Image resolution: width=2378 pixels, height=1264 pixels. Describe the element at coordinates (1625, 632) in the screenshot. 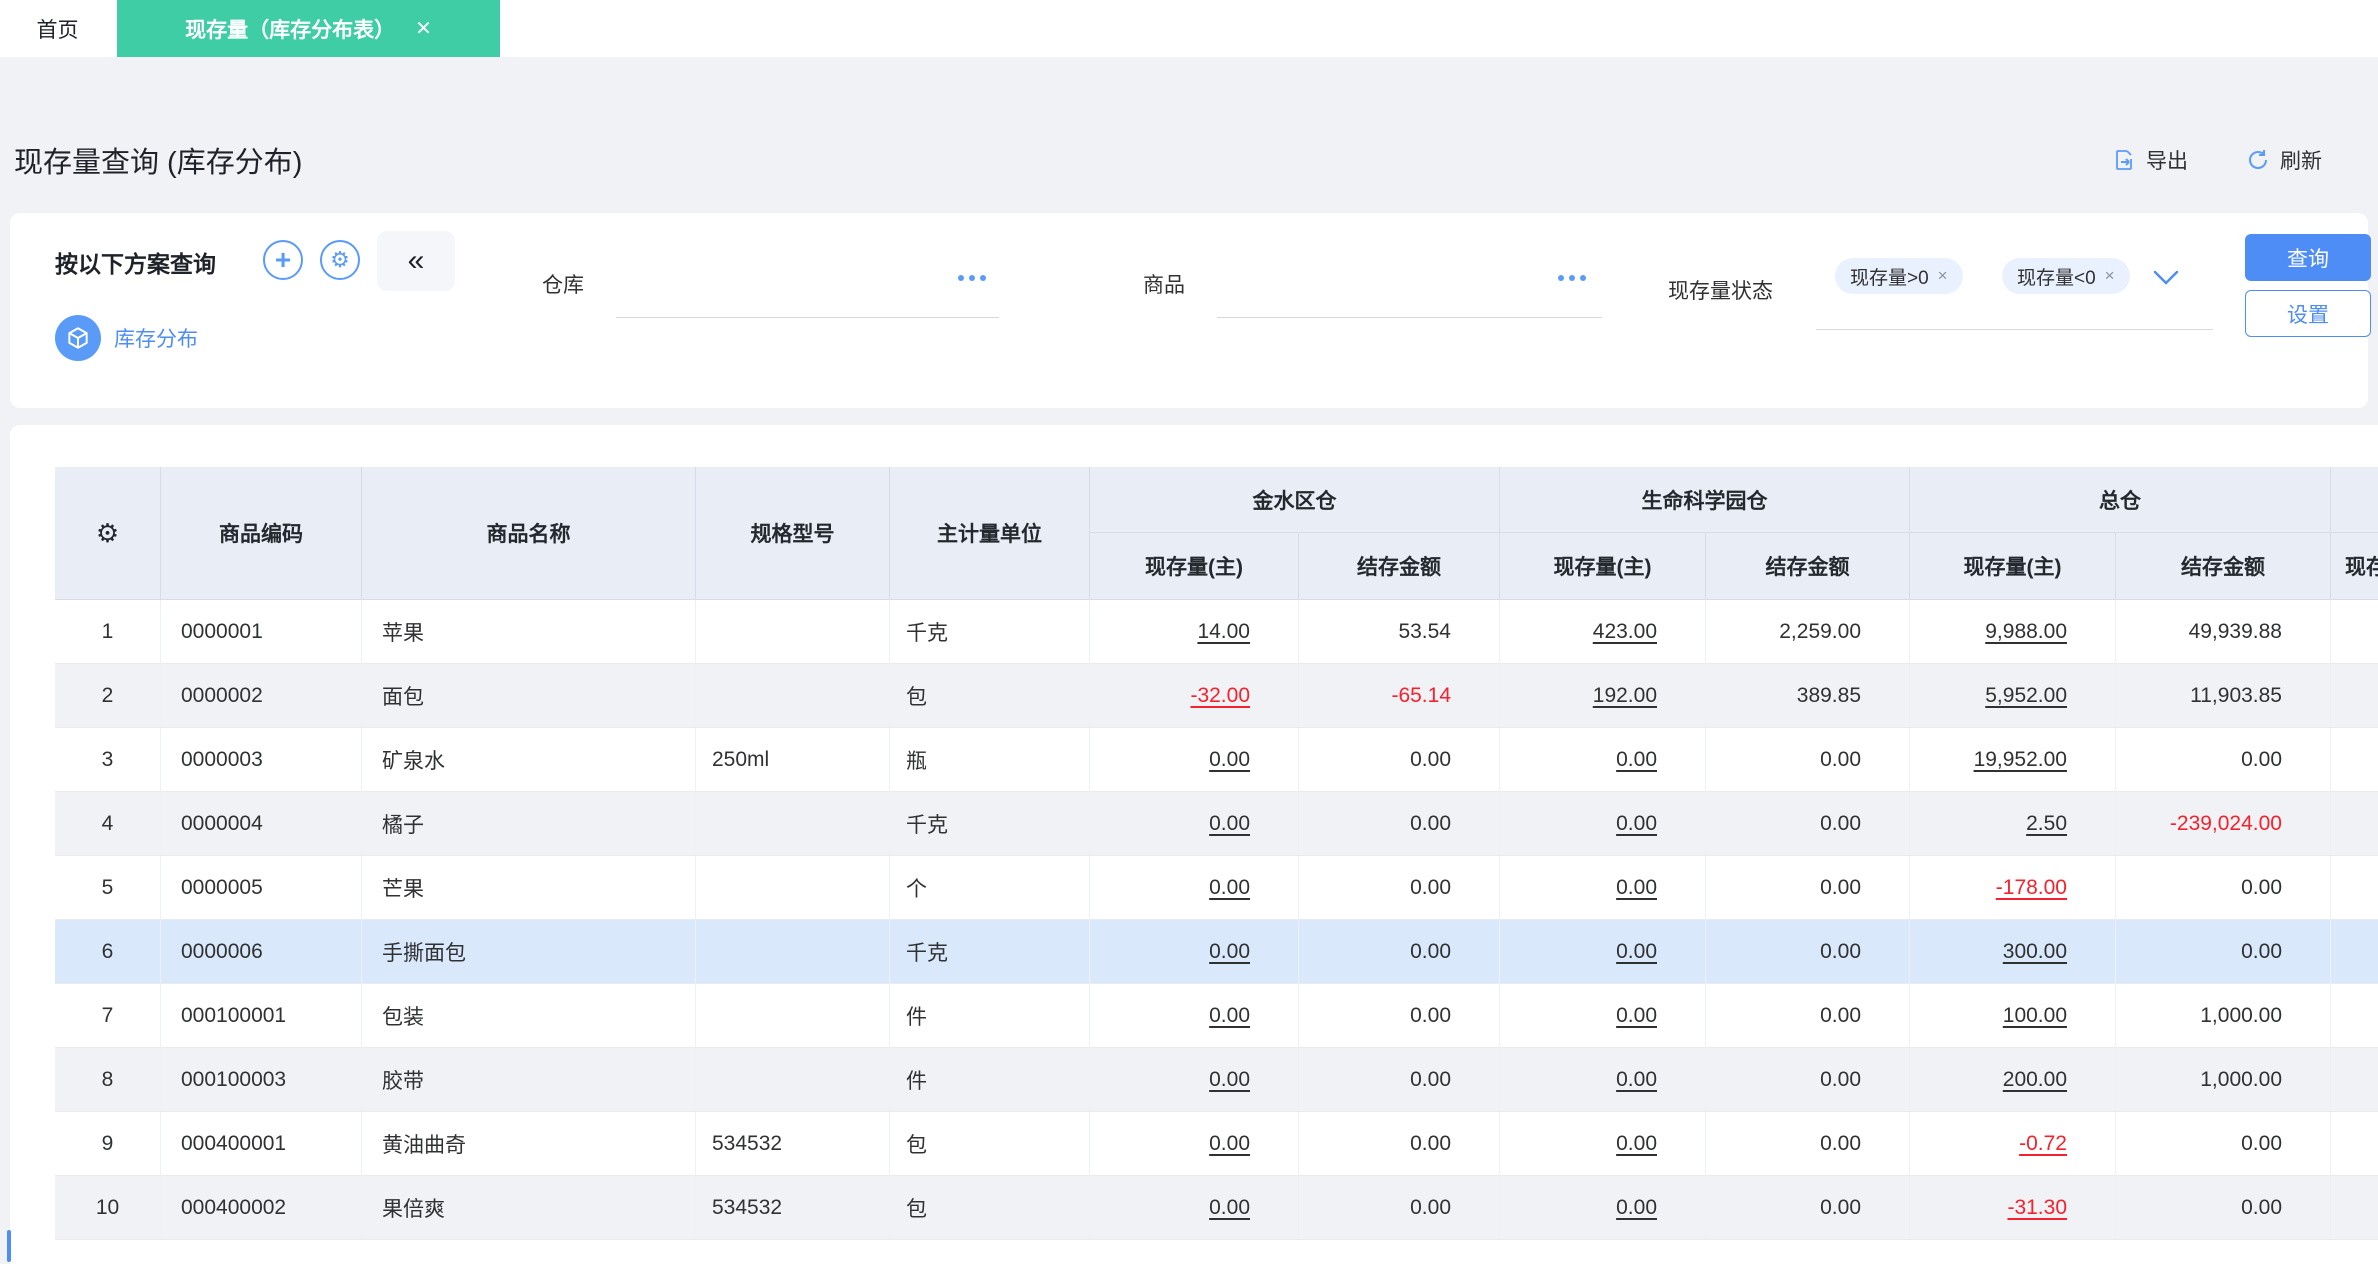

I see `stock-qty-link: 423.00` at that location.